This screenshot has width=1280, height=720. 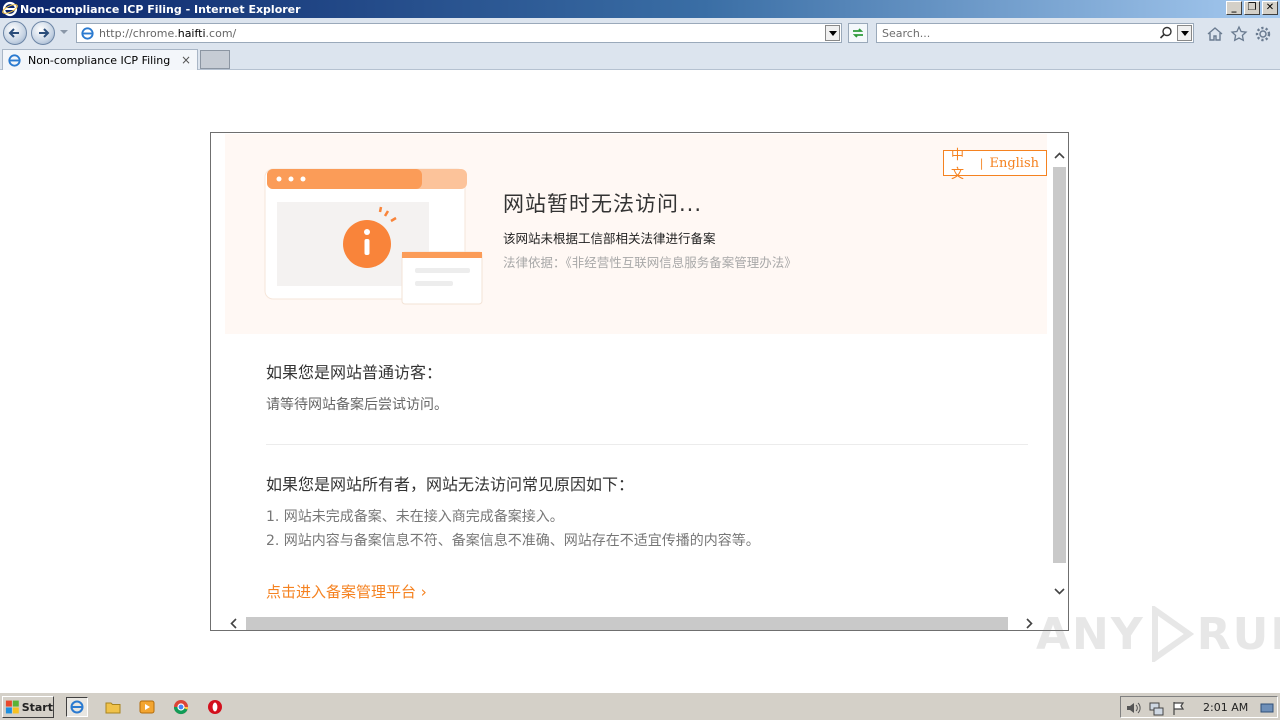 I want to click on forward-button, so click(x=43, y=33).